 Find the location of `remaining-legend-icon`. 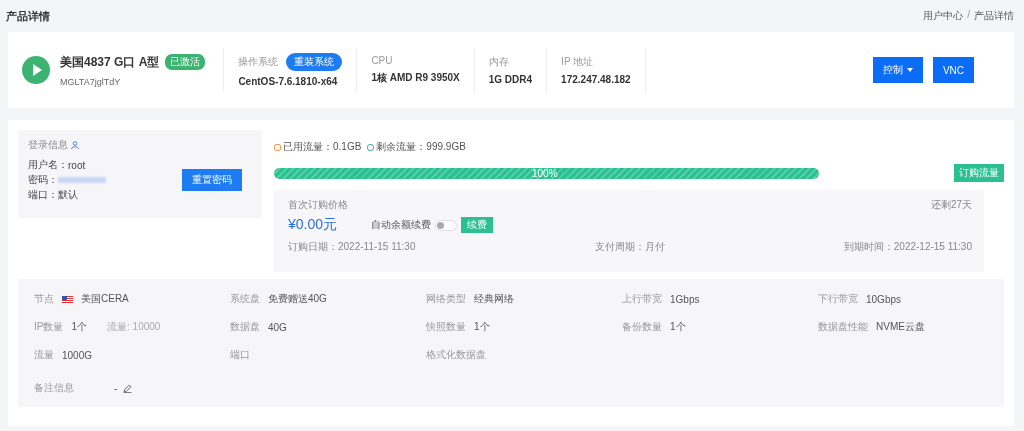

remaining-legend-icon is located at coordinates (371, 147).